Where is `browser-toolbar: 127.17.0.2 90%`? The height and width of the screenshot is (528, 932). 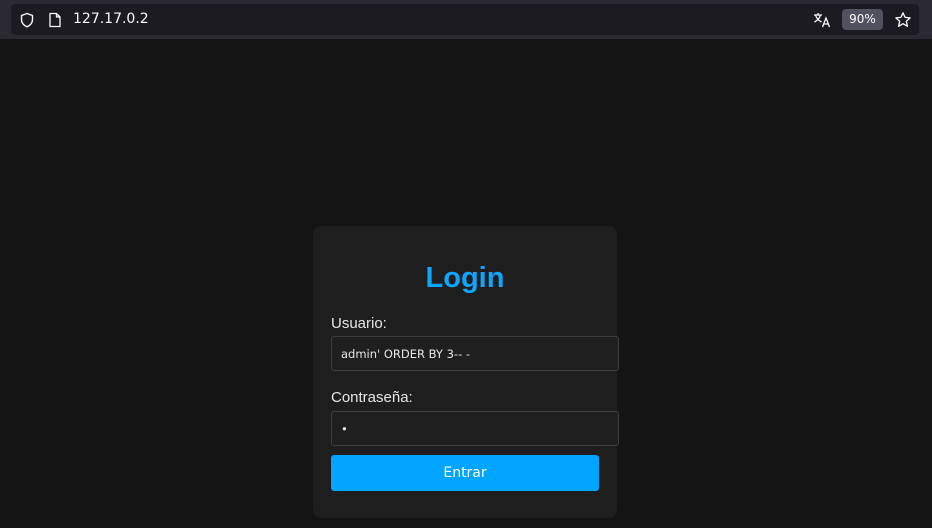
browser-toolbar: 127.17.0.2 90% is located at coordinates (466, 19).